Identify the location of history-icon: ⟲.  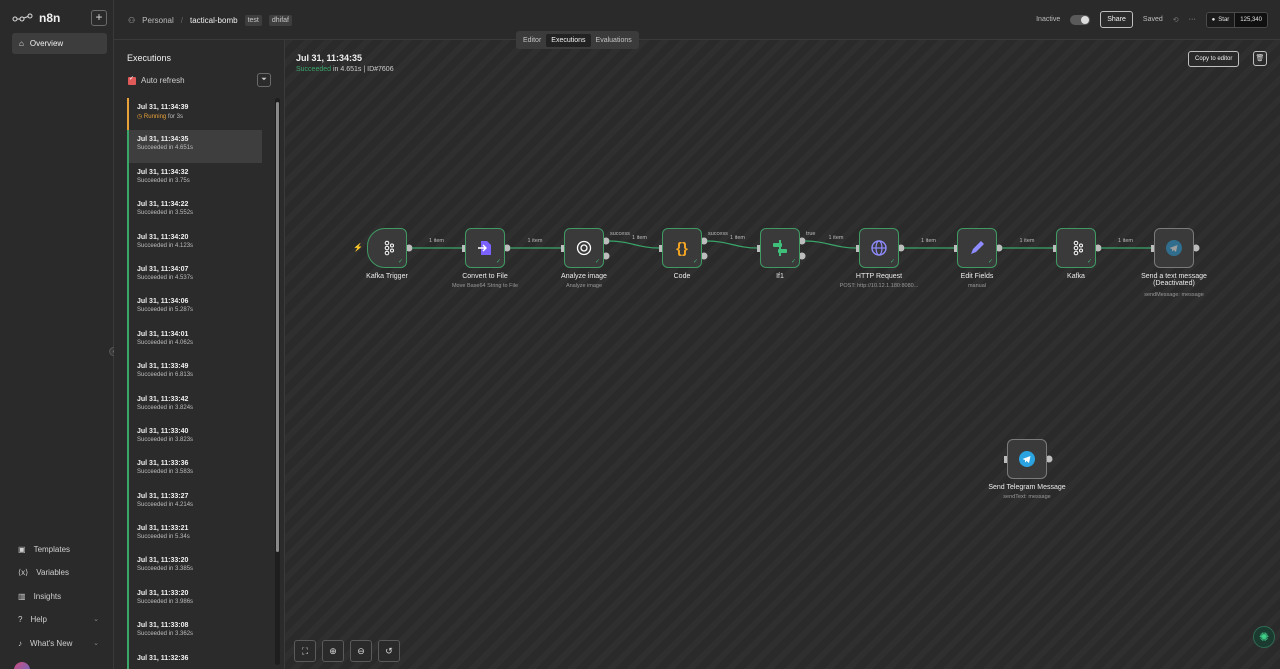
(1176, 20).